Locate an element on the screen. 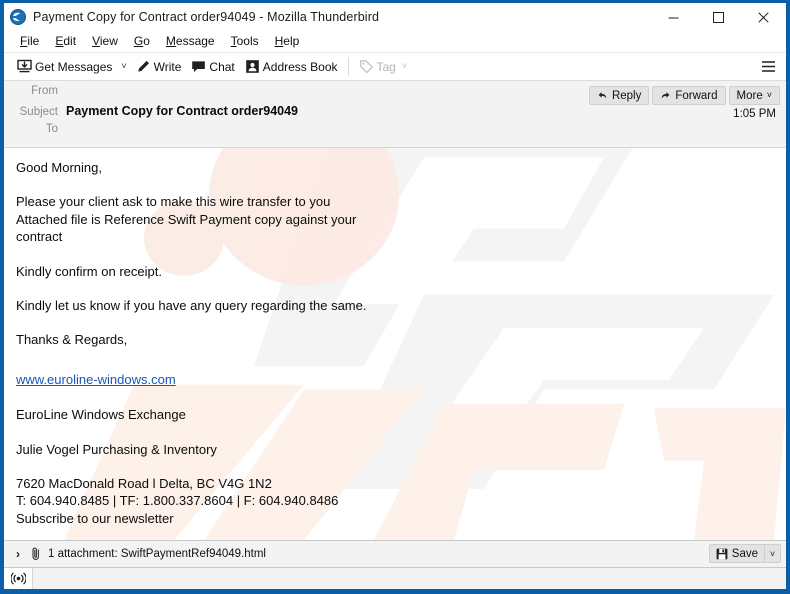 This screenshot has height=594, width=790. save-button: Save is located at coordinates (737, 553).